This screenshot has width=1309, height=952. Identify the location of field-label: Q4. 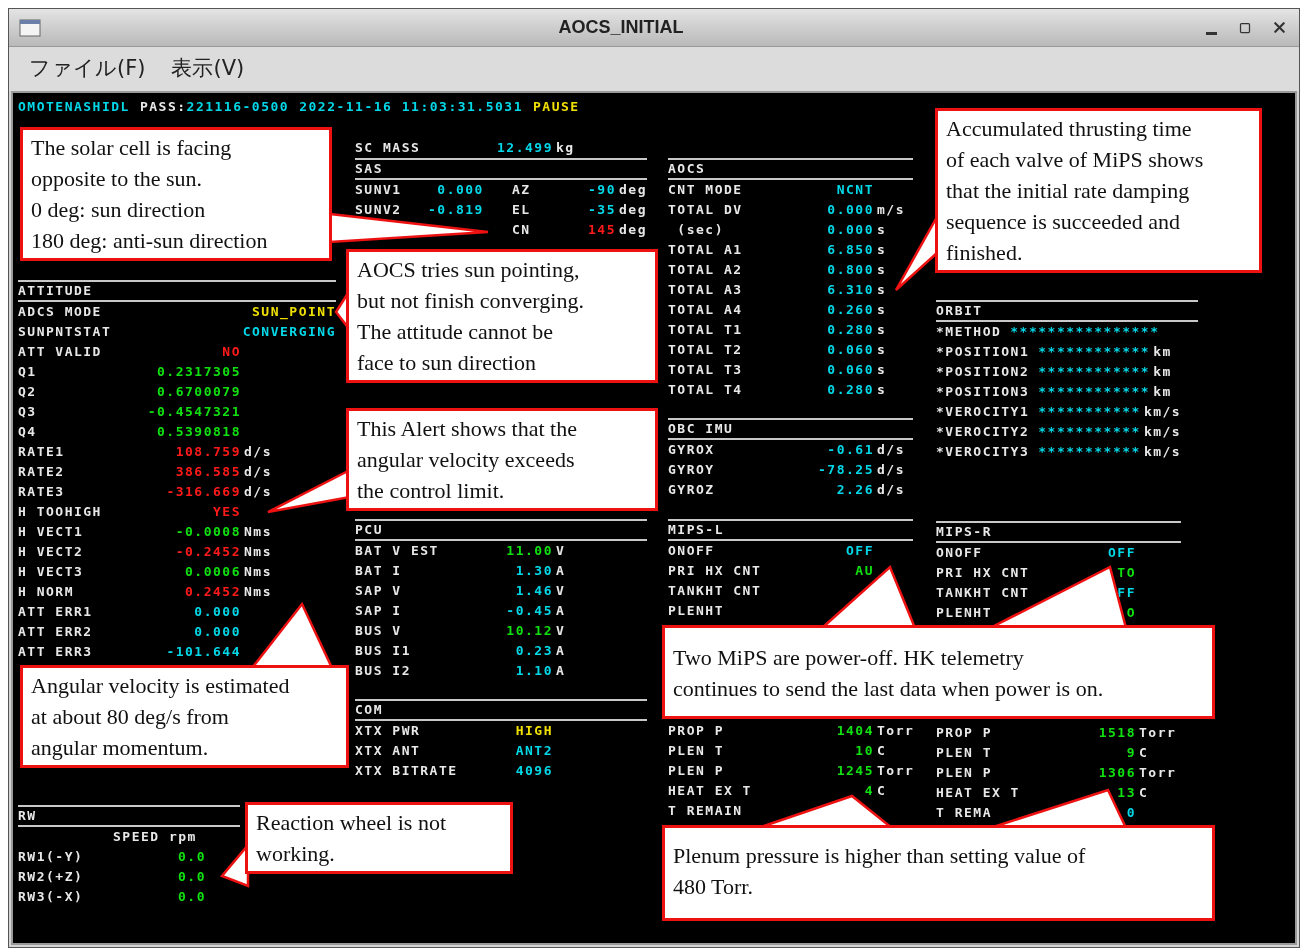
(27, 432).